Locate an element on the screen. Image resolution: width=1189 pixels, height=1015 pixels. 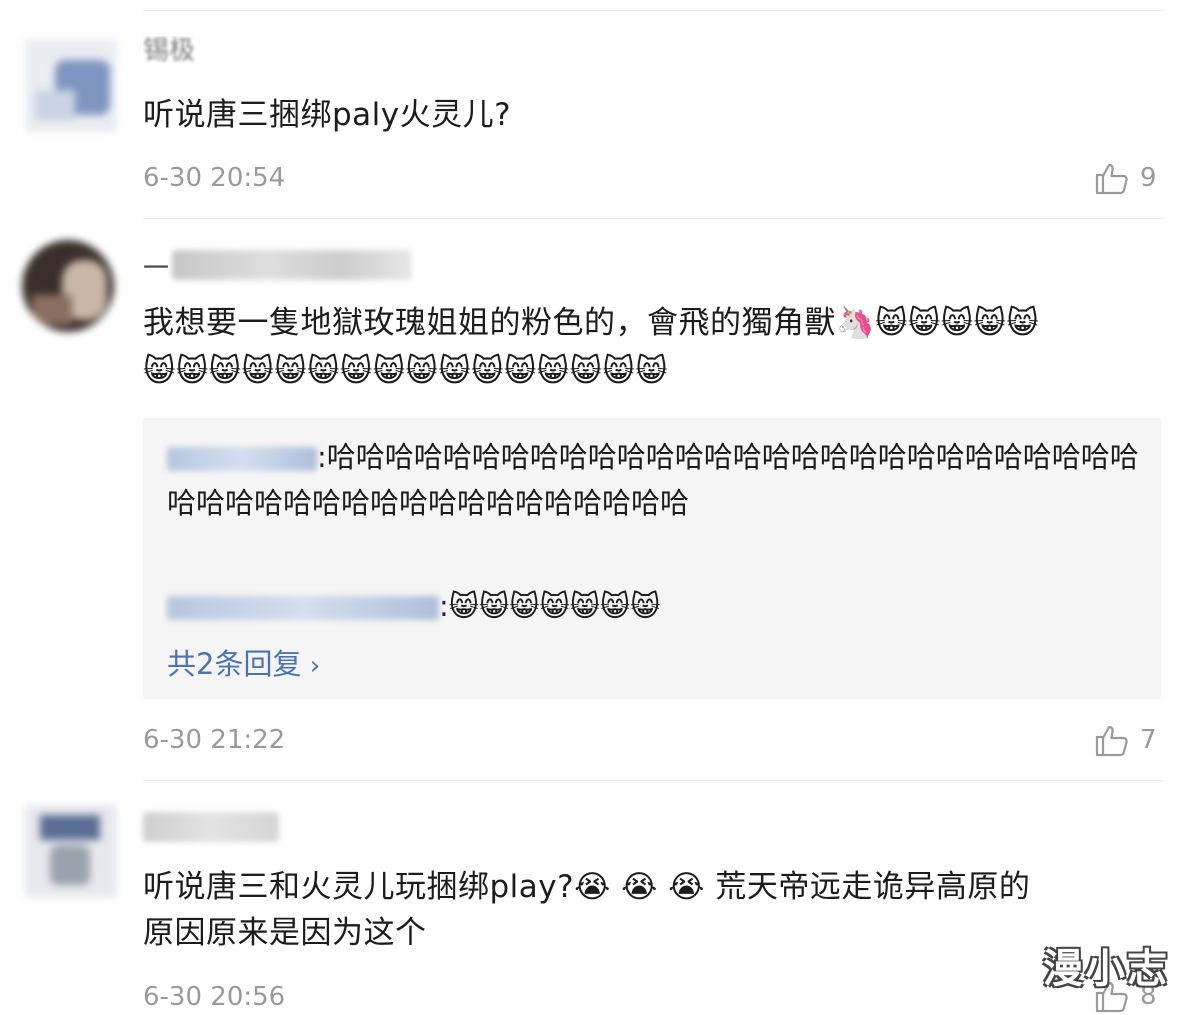
author-name: 一 is located at coordinates (156, 266).